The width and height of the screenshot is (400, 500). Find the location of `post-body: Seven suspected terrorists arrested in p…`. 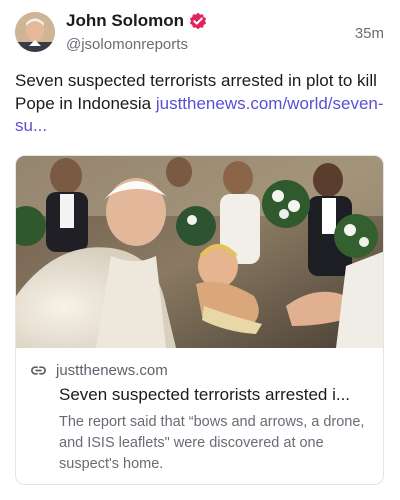

post-body: Seven suspected terrorists arrested in p… is located at coordinates (201, 104).